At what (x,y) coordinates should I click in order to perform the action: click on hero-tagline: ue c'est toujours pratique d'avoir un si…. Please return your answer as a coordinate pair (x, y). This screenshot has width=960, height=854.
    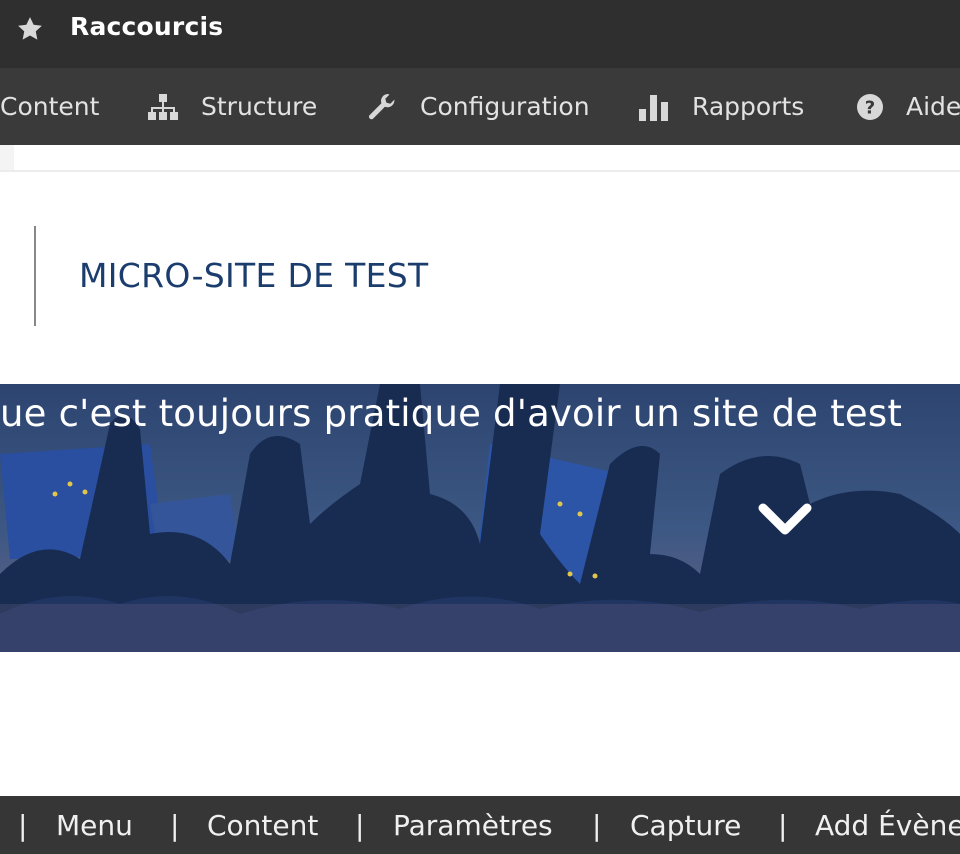
    Looking at the image, I should click on (451, 413).